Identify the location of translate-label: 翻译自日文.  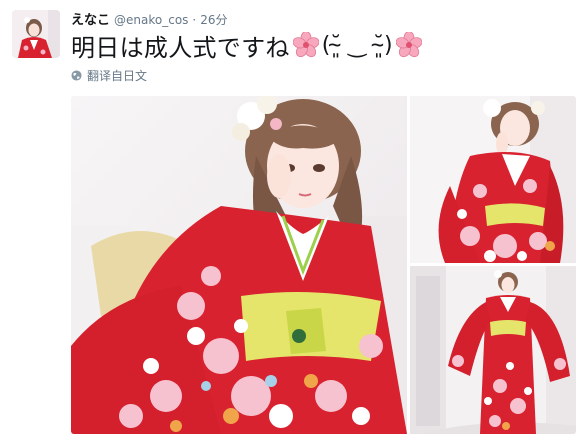
(117, 75).